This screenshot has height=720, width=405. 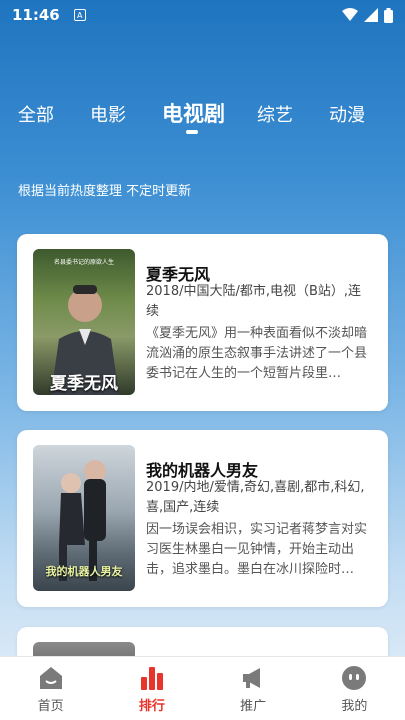 I want to click on poster-image: 名县委书记的原欲人生 夏季无风, so click(x=84, y=322).